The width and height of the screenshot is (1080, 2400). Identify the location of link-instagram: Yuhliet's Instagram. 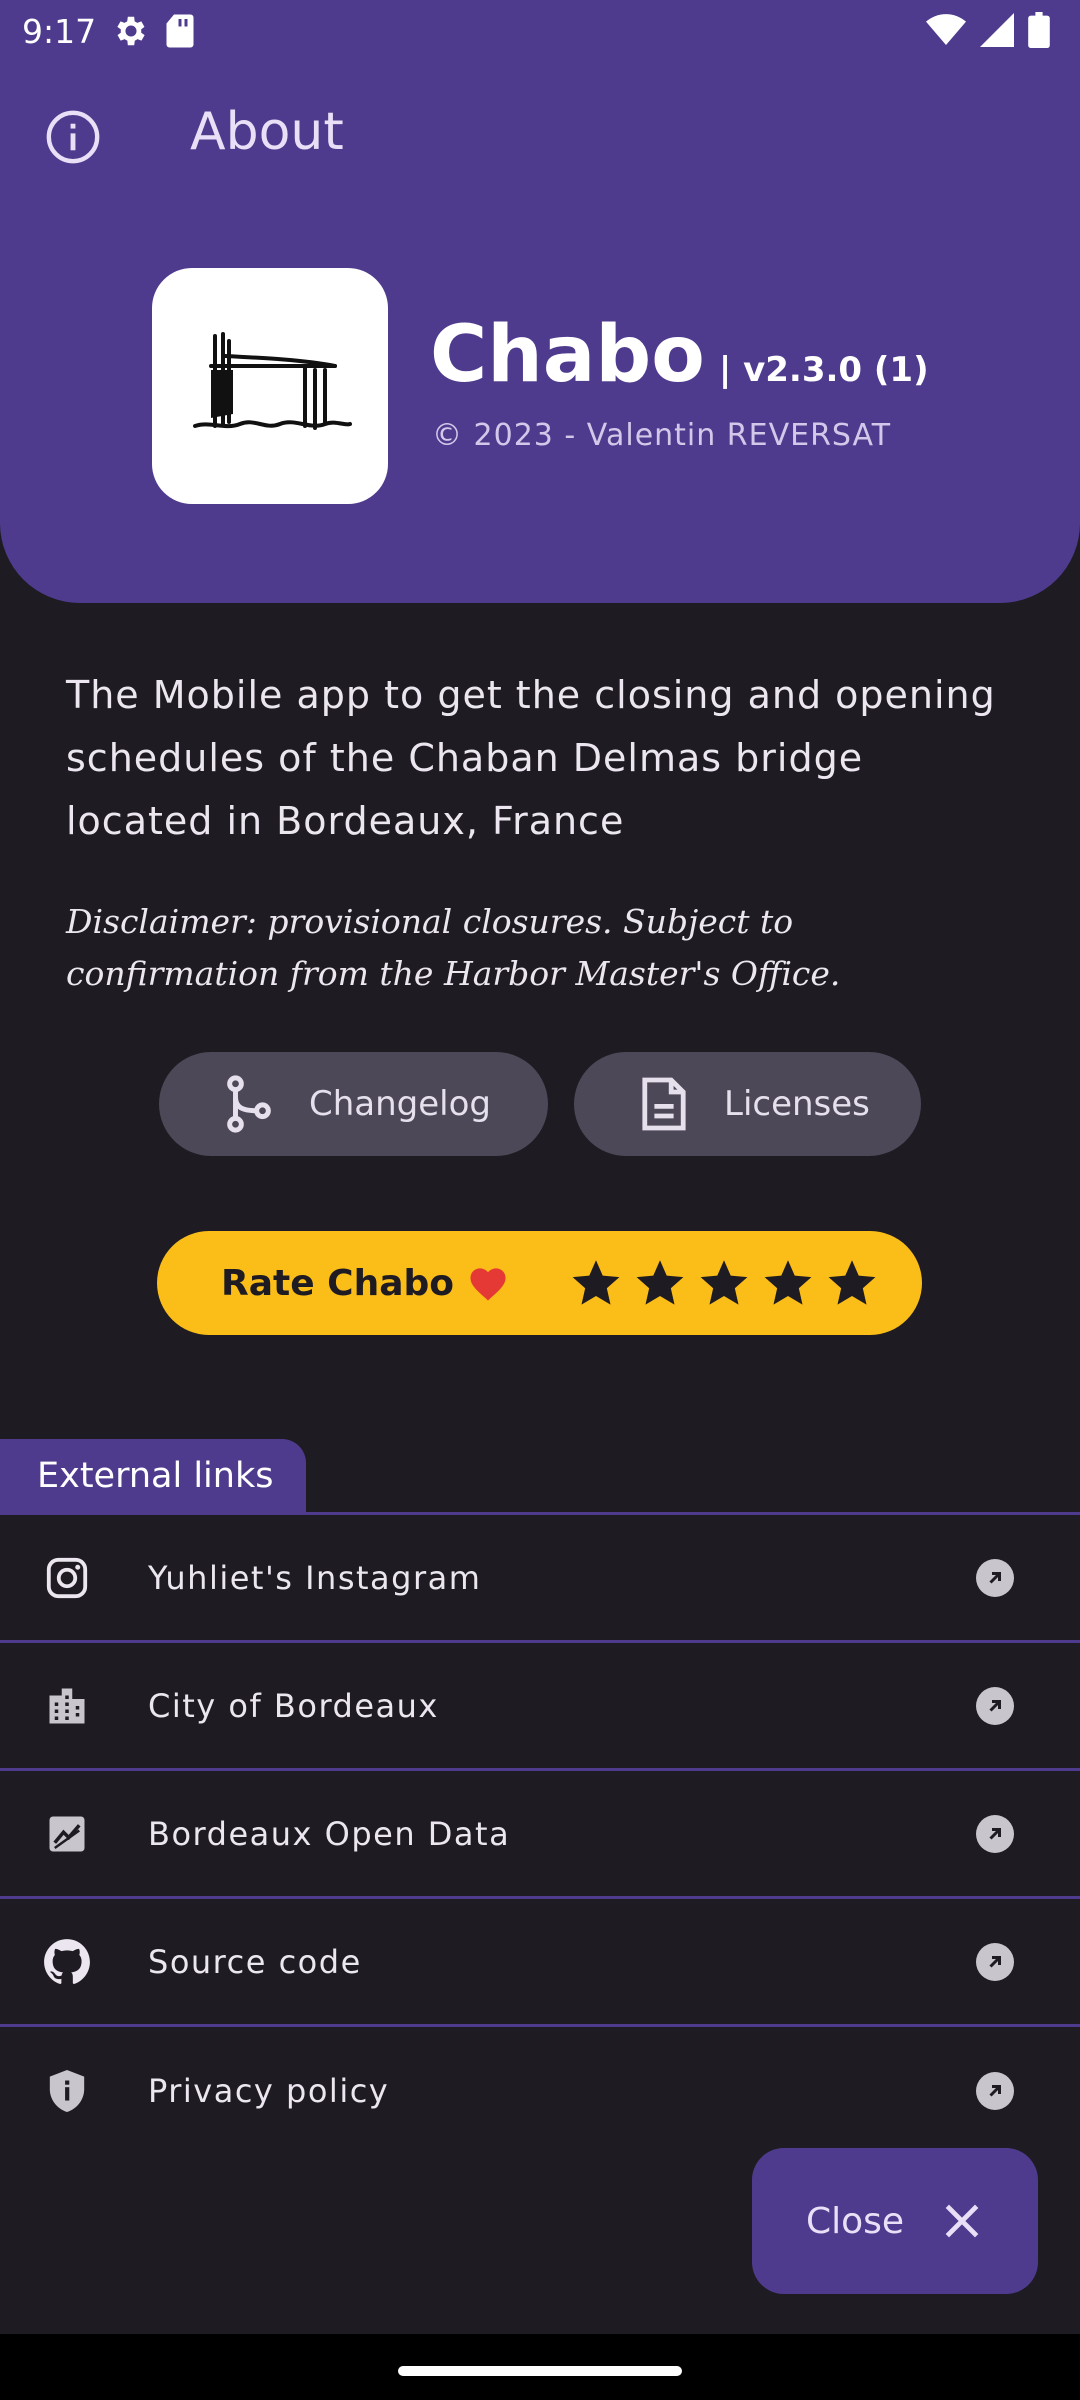
(540, 1579).